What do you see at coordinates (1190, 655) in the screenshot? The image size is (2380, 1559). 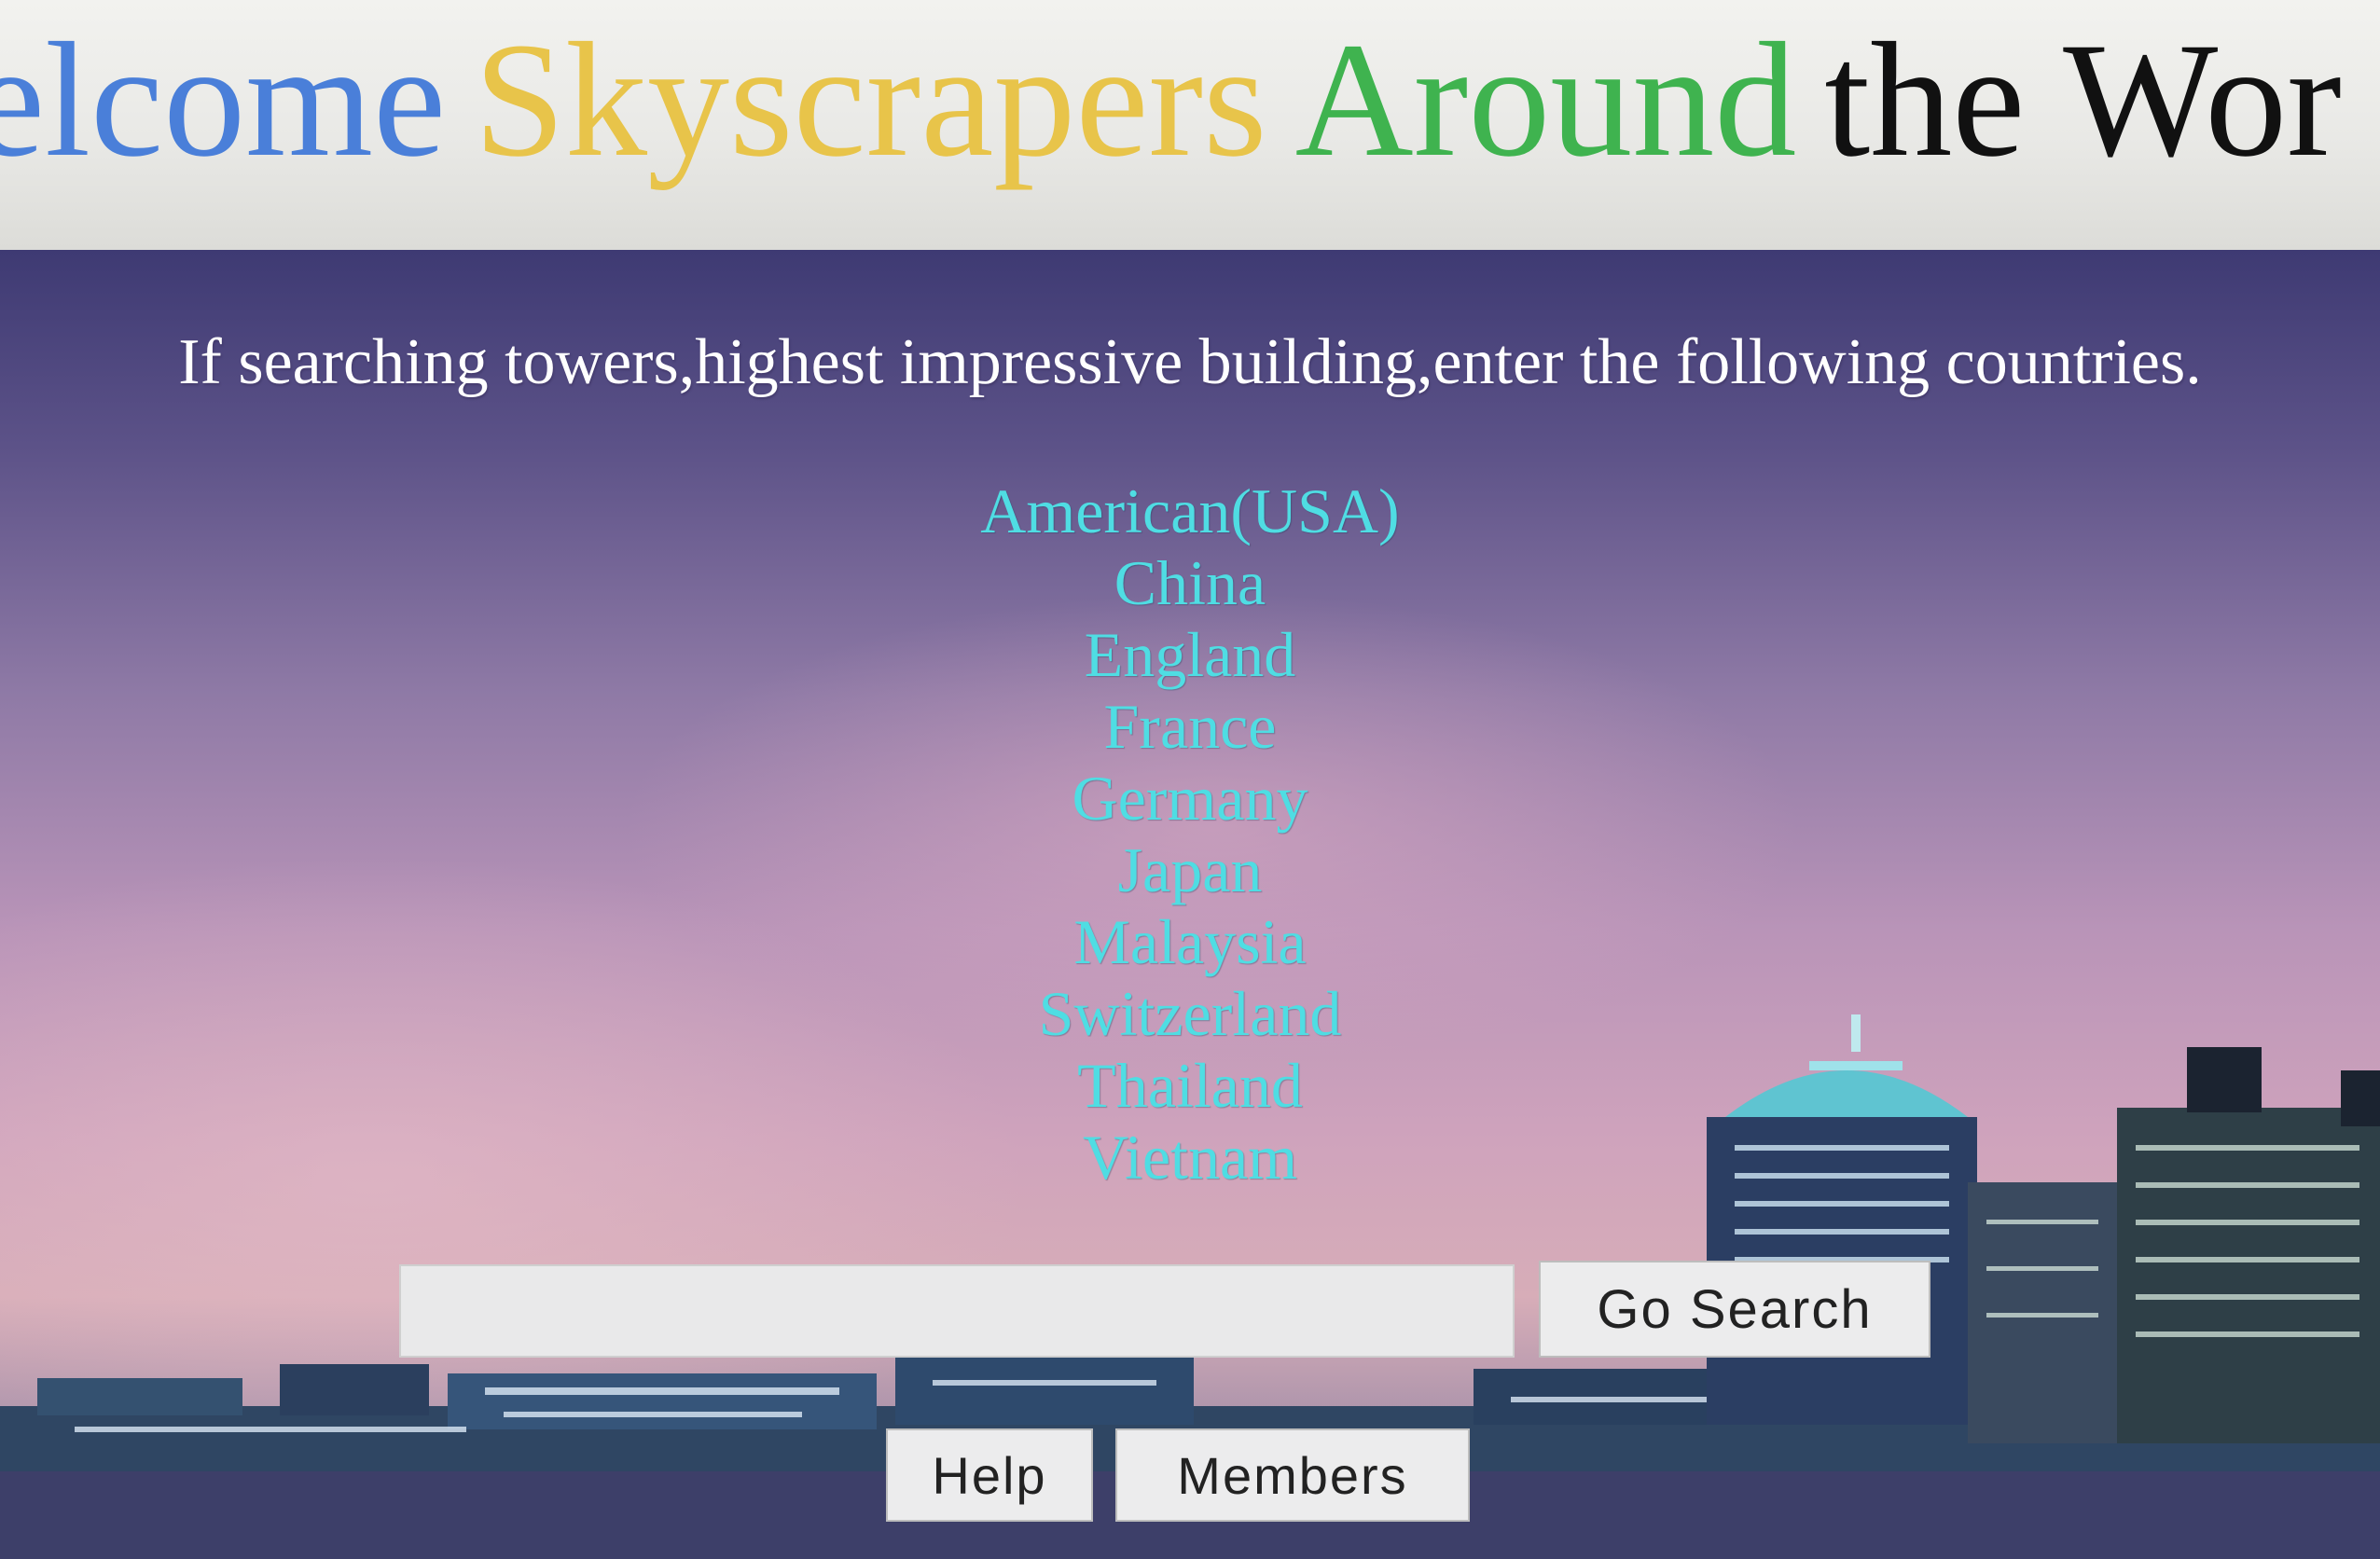 I see `country-link-england: England` at bounding box center [1190, 655].